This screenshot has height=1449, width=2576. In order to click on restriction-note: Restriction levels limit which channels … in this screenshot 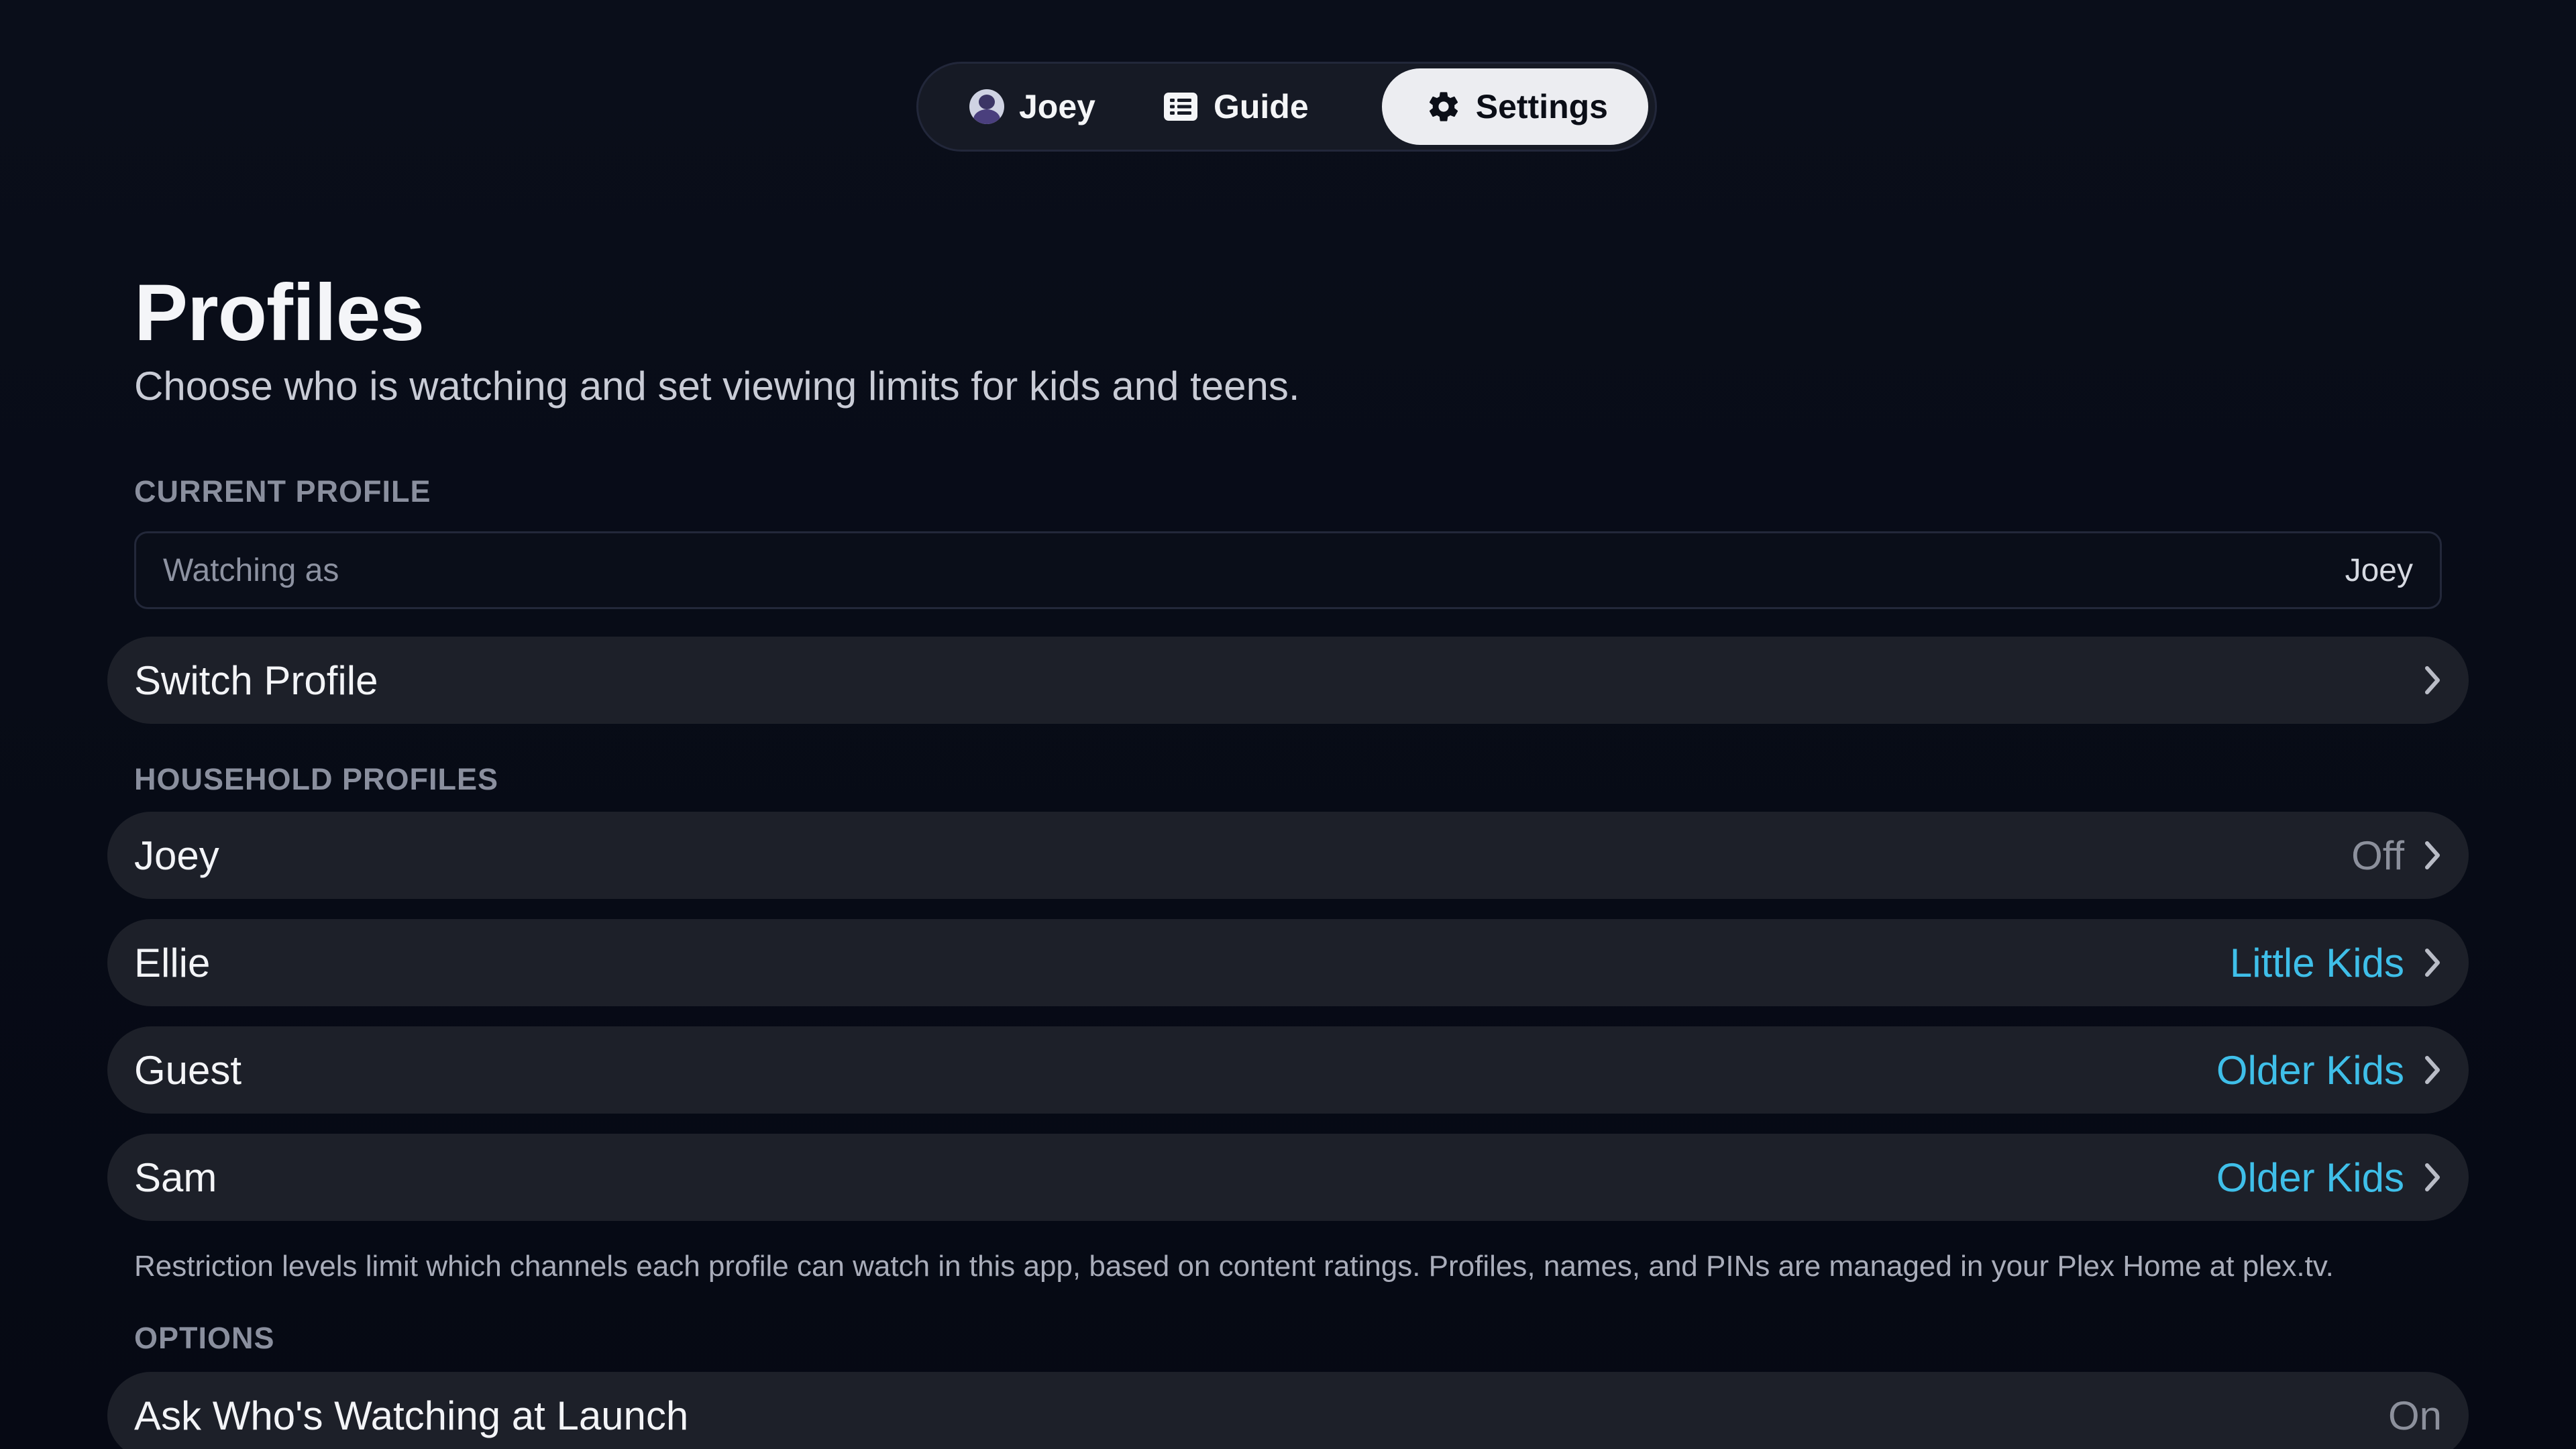, I will do `click(1234, 1266)`.